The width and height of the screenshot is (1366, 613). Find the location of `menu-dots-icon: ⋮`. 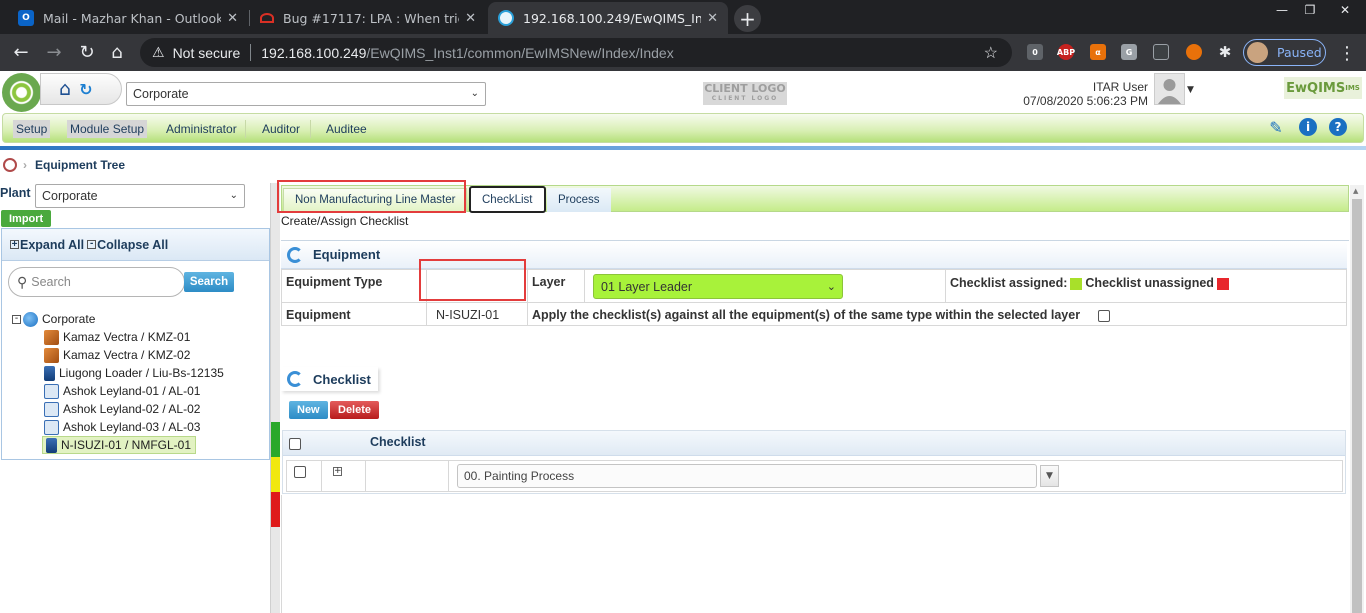

menu-dots-icon: ⋮ is located at coordinates (1347, 53).